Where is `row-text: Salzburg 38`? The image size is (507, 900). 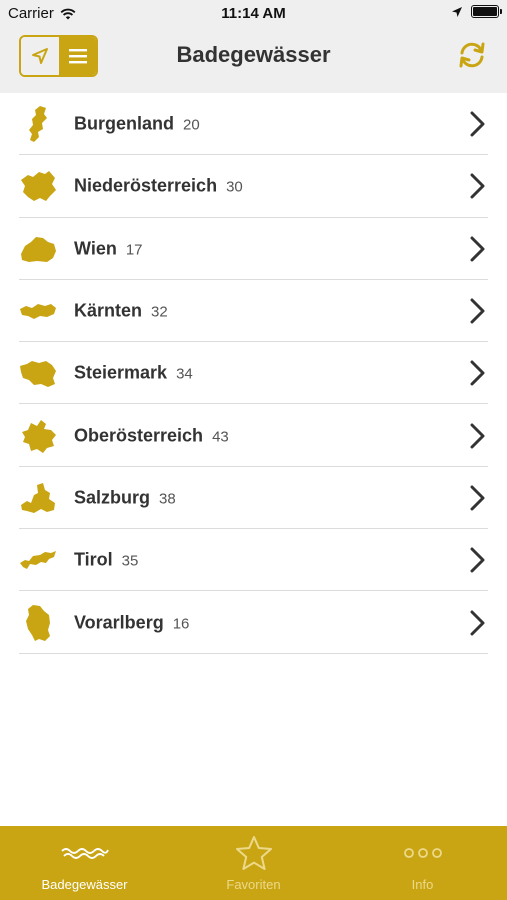
row-text: Salzburg 38 is located at coordinates (125, 497).